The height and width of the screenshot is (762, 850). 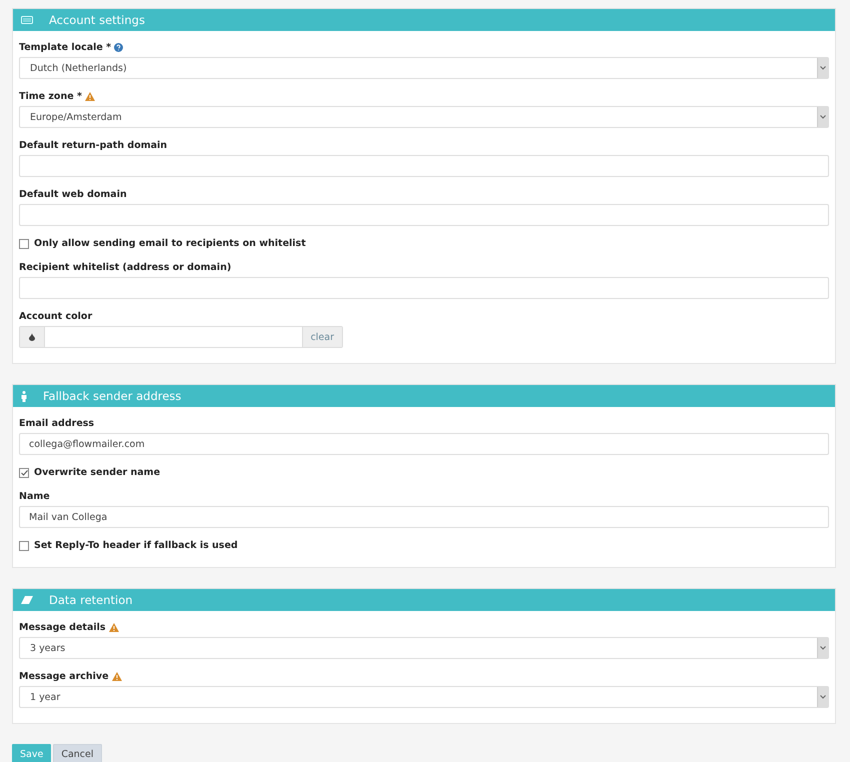 What do you see at coordinates (62, 627) in the screenshot?
I see `field-label: Message details` at bounding box center [62, 627].